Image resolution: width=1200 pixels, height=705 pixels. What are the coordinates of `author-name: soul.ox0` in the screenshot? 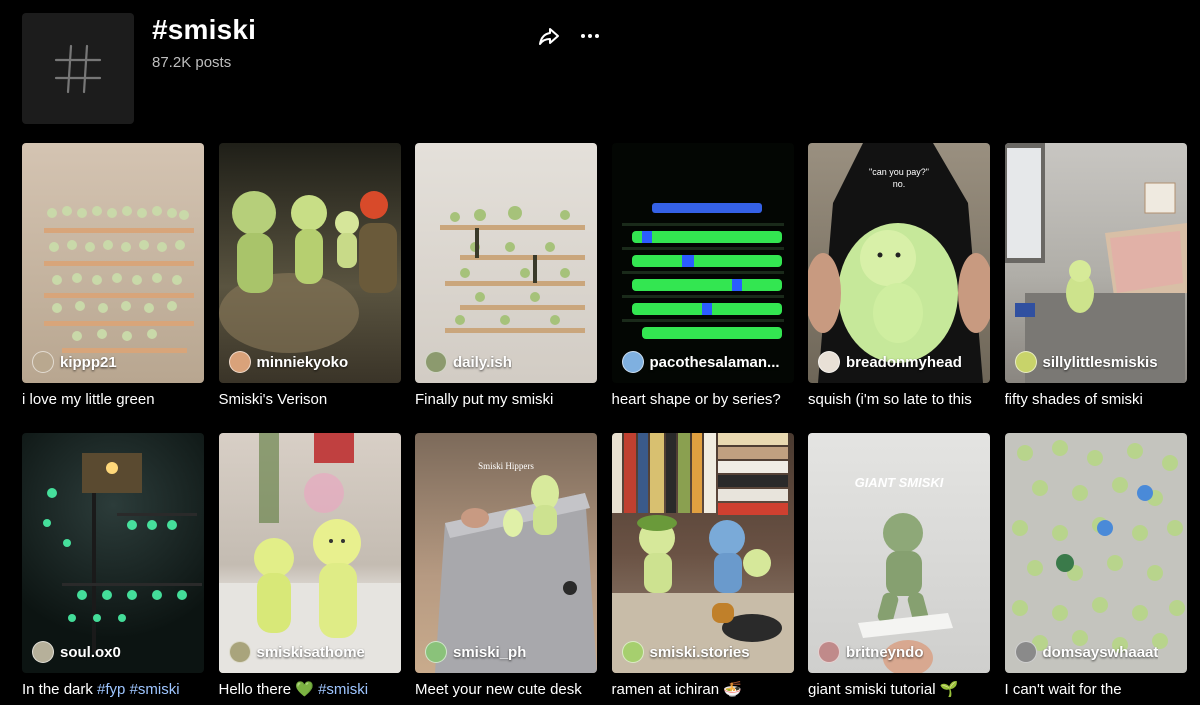 It's located at (90, 652).